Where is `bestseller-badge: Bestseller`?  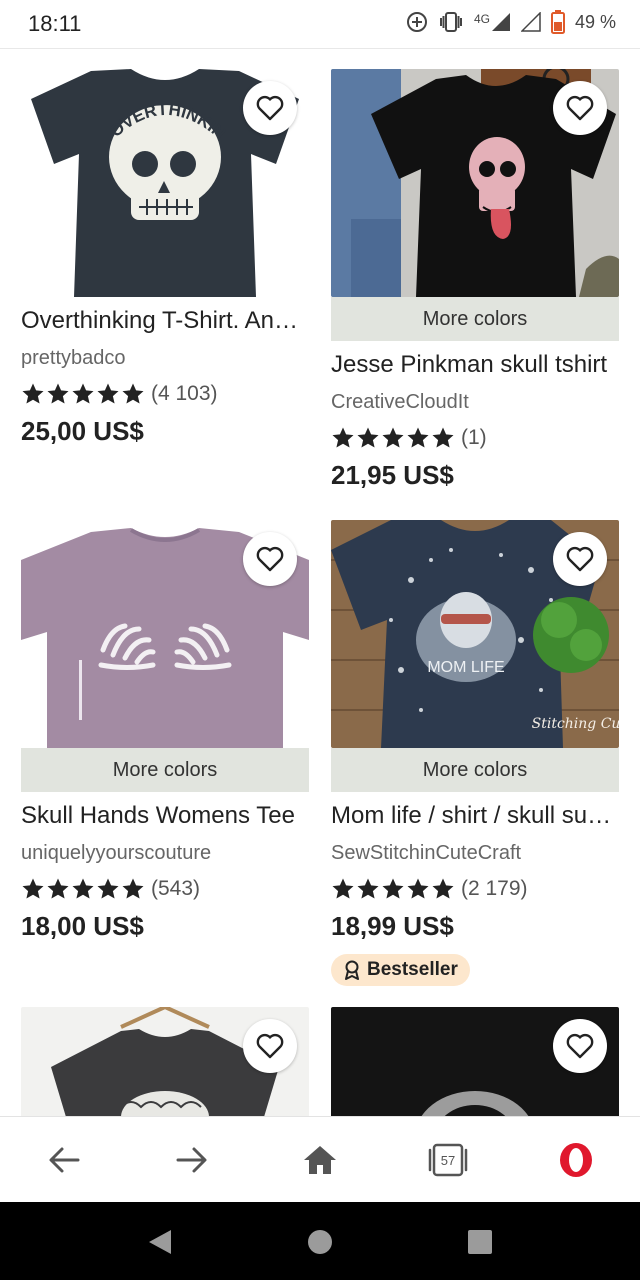
bestseller-badge: Bestseller is located at coordinates (400, 970).